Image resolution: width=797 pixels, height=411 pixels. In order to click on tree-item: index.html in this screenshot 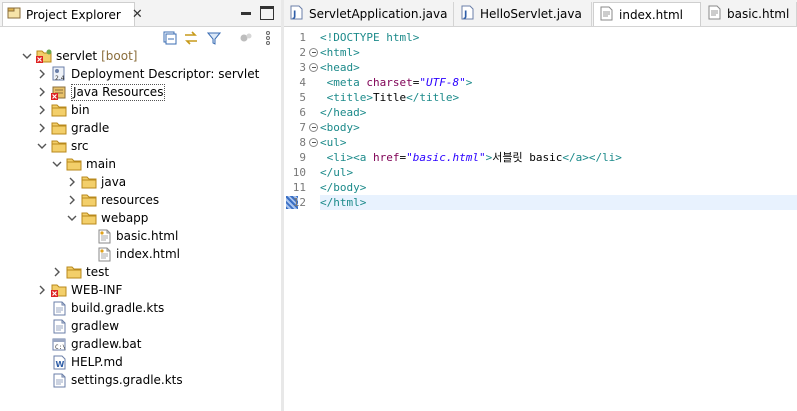, I will do `click(131, 254)`.